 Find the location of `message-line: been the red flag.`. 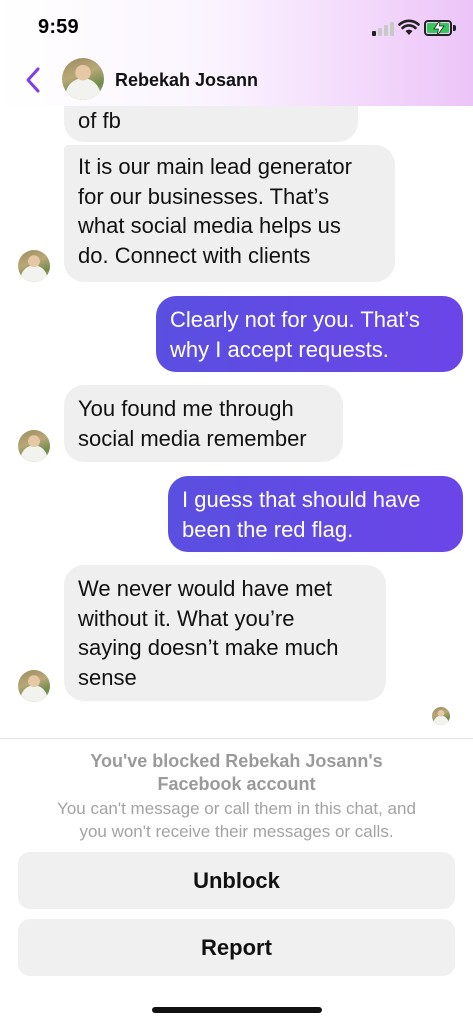

message-line: been the red flag. is located at coordinates (268, 529).